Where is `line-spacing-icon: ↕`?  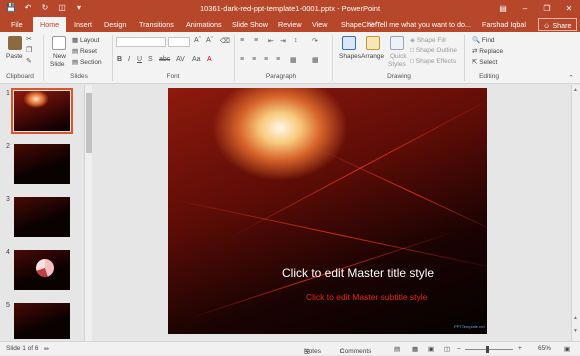
line-spacing-icon: ↕ is located at coordinates (296, 40).